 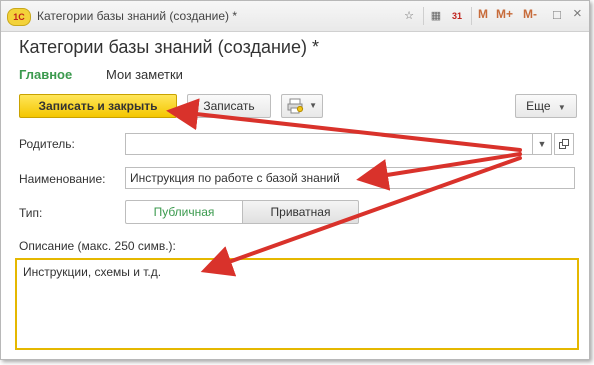 I want to click on print-button: ▼, so click(x=302, y=106).